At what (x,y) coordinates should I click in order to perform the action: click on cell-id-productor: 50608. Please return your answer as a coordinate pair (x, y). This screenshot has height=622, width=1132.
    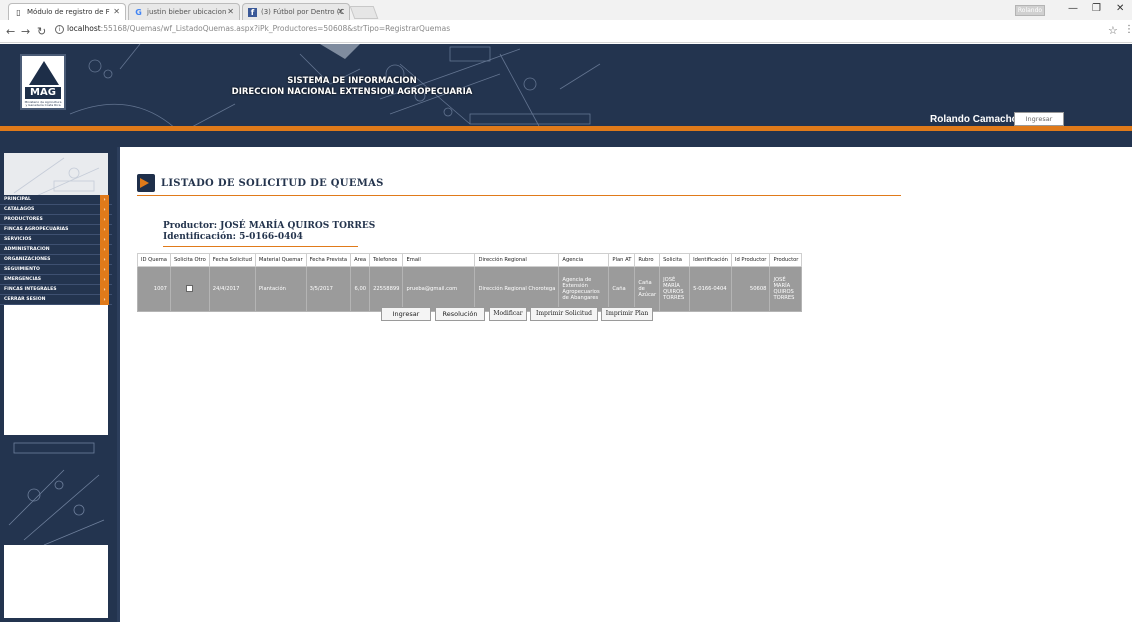
    Looking at the image, I should click on (750, 289).